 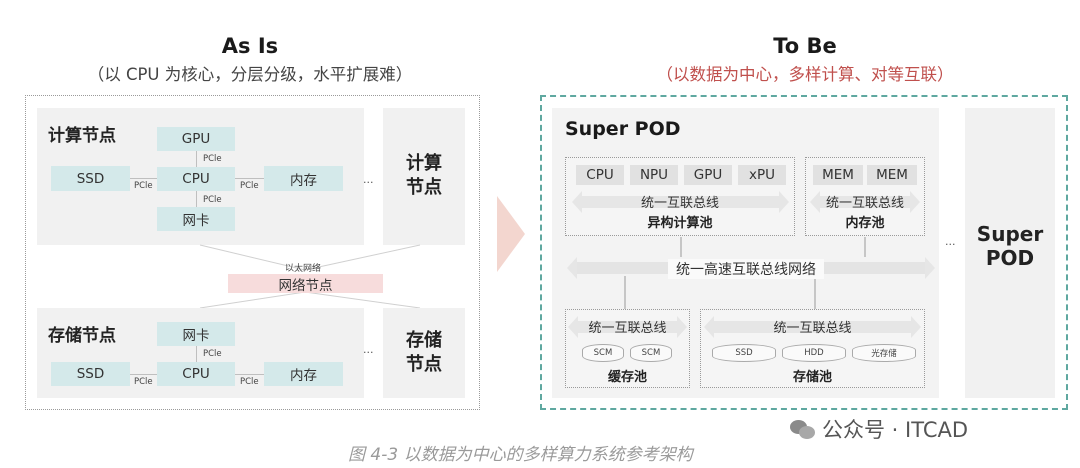 What do you see at coordinates (654, 175) in the screenshot?
I see `hetero-chip-npu: NPU` at bounding box center [654, 175].